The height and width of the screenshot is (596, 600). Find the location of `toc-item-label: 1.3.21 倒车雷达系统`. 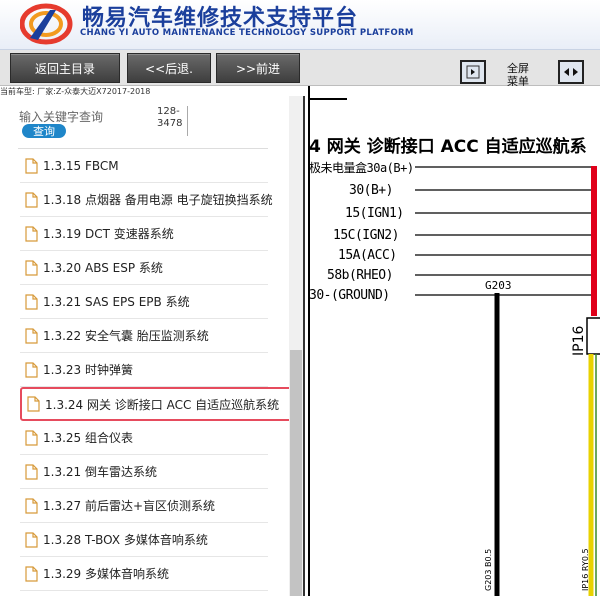

toc-item-label: 1.3.21 倒车雷达系统 is located at coordinates (100, 472).